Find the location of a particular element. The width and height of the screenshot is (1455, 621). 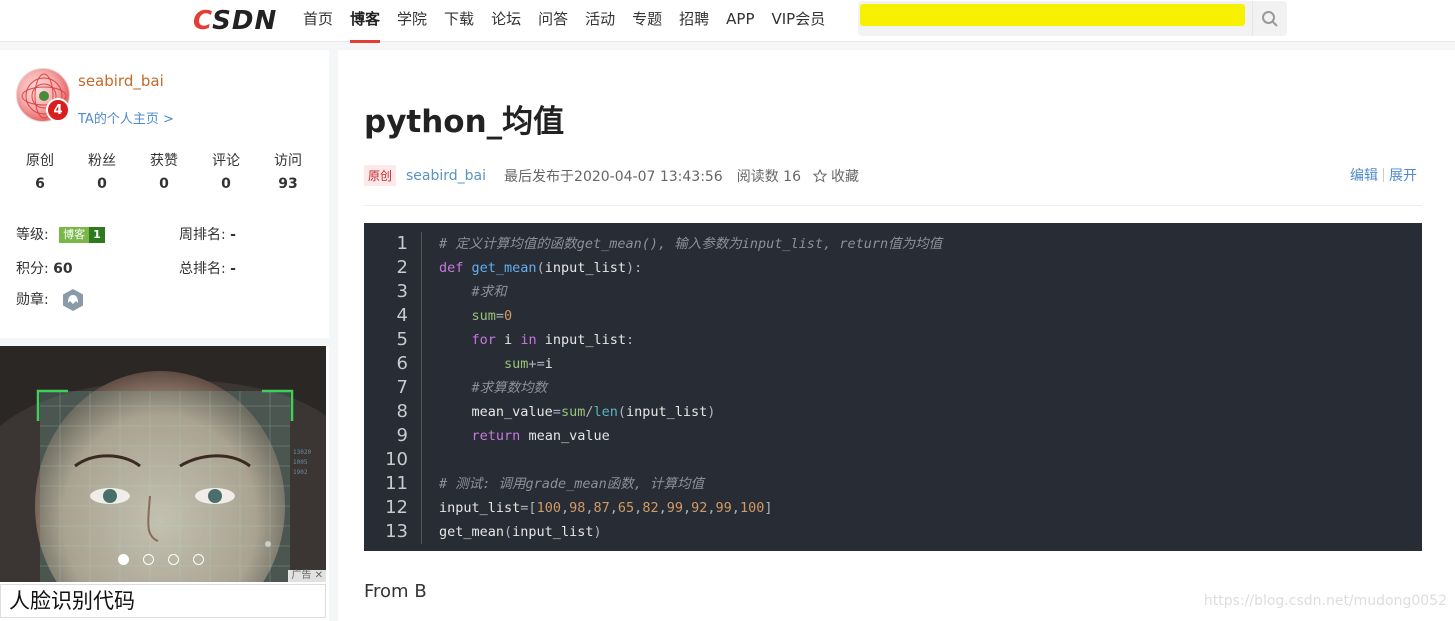

article-body-text: From B is located at coordinates (395, 591).